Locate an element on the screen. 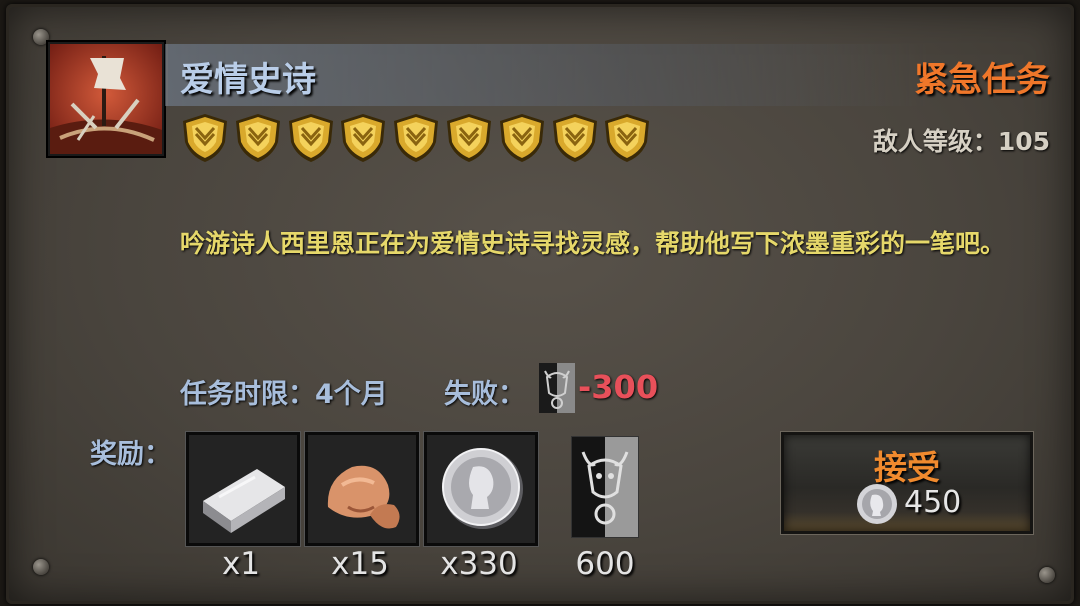 Image resolution: width=1080 pixels, height=606 pixels. reward-slot-silver-ingot is located at coordinates (243, 489).